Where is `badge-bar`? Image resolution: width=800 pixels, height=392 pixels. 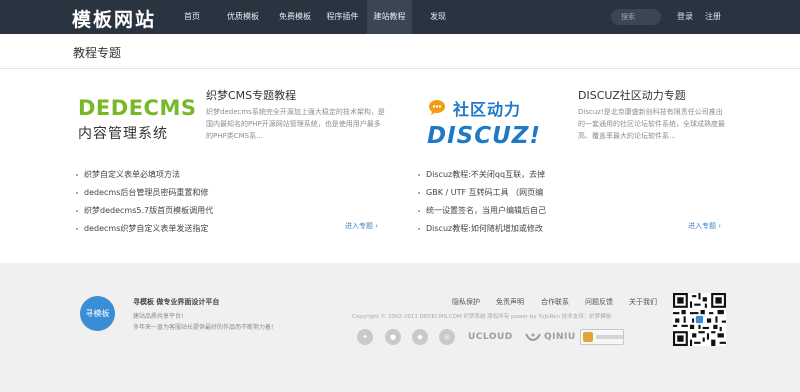
badge-bar is located at coordinates (609, 337).